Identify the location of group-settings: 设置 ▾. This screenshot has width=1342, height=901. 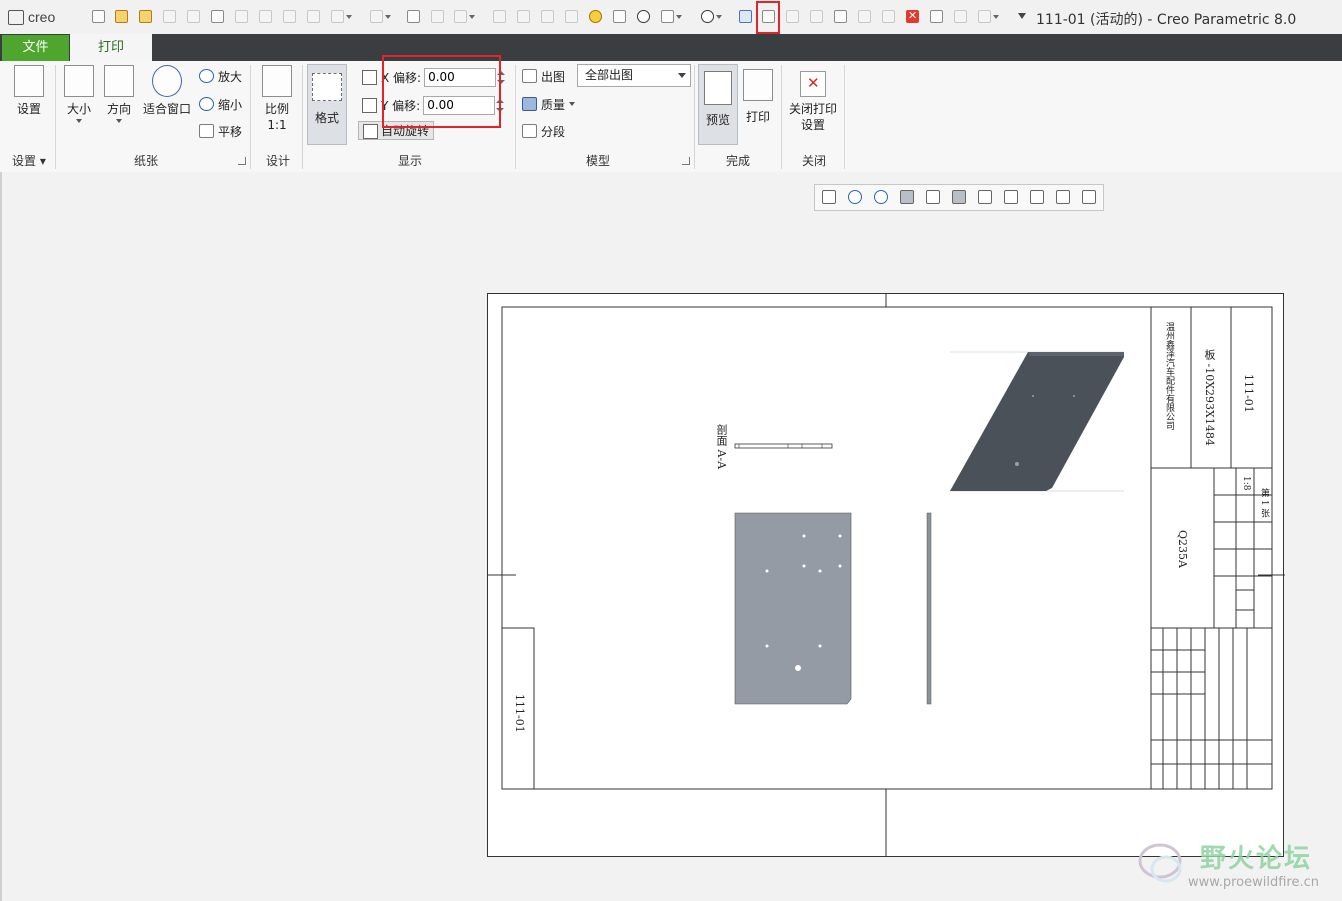
(29, 160).